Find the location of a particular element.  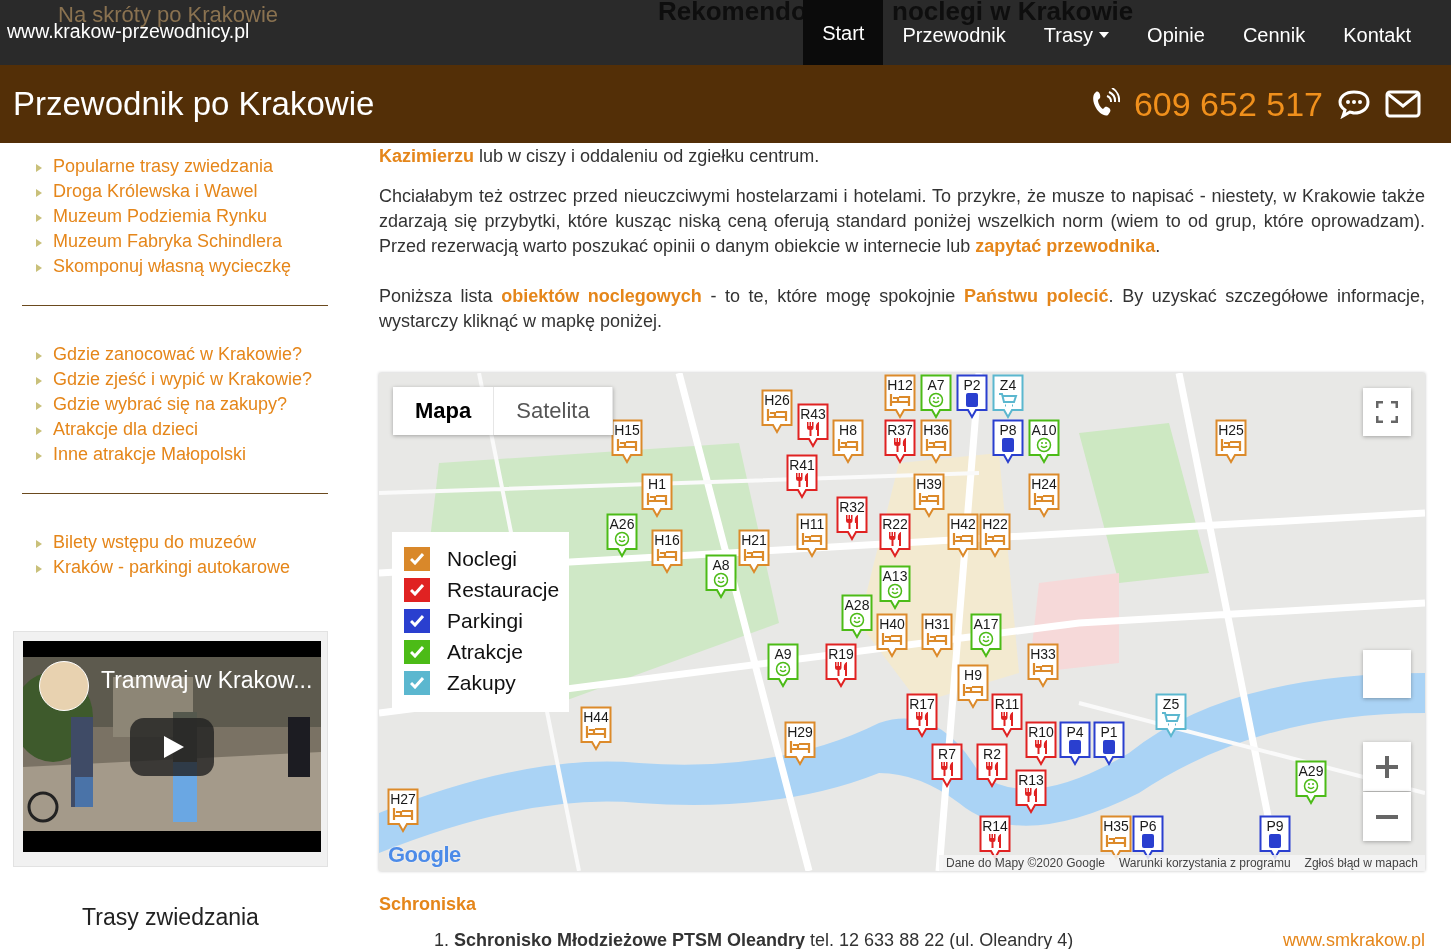

fullscreen-button is located at coordinates (1387, 412).